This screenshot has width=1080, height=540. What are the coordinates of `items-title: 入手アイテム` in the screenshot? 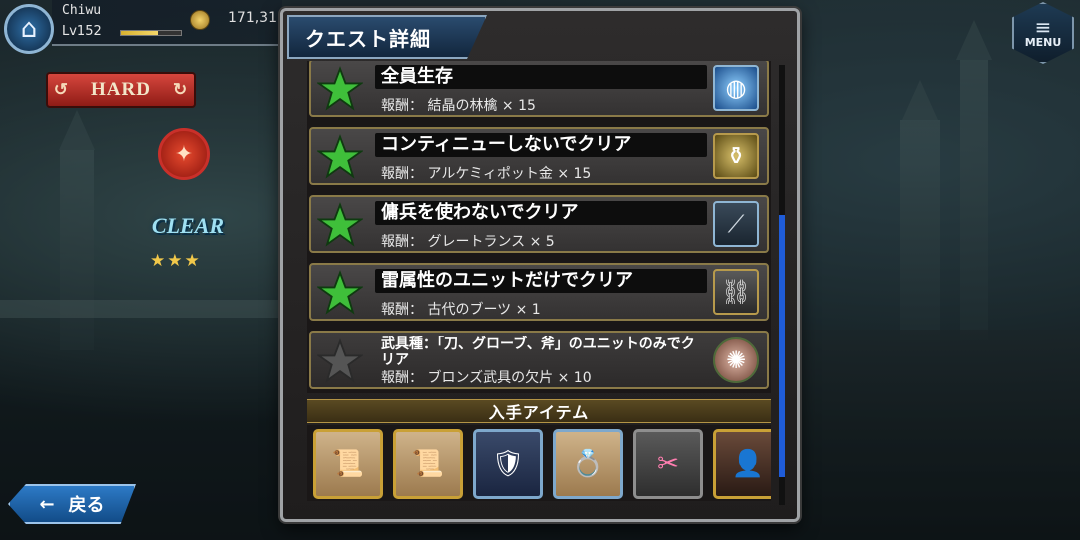 It's located at (539, 412).